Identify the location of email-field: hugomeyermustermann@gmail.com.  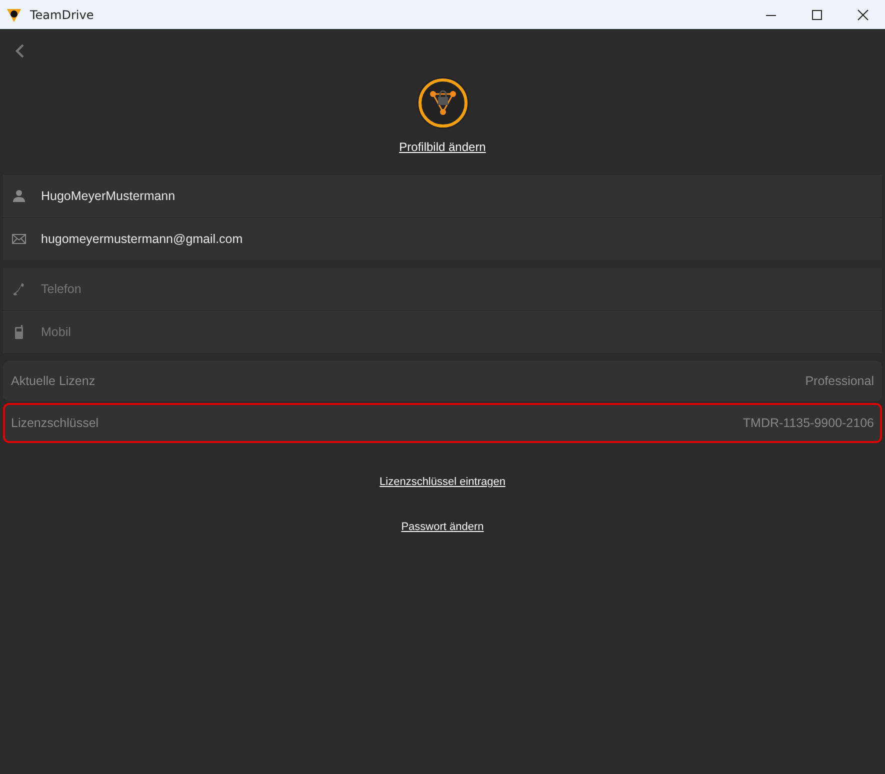
(442, 239).